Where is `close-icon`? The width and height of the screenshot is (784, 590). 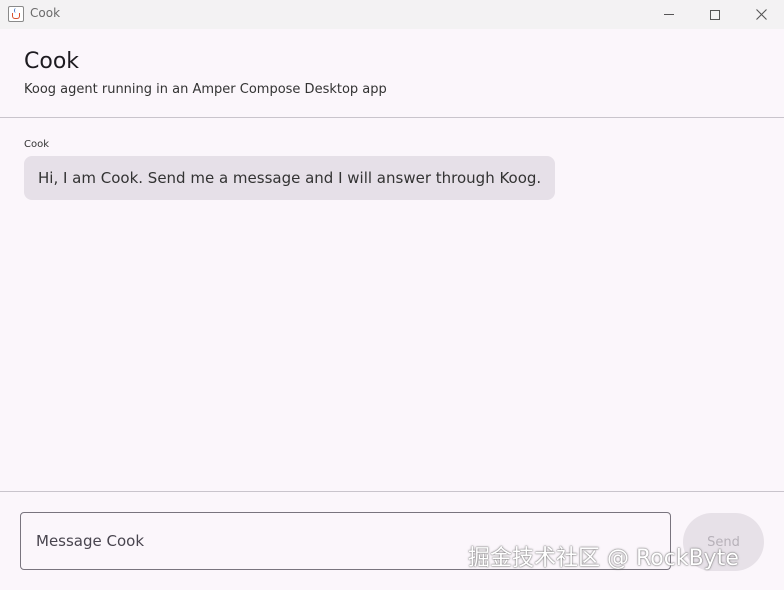 close-icon is located at coordinates (761, 14).